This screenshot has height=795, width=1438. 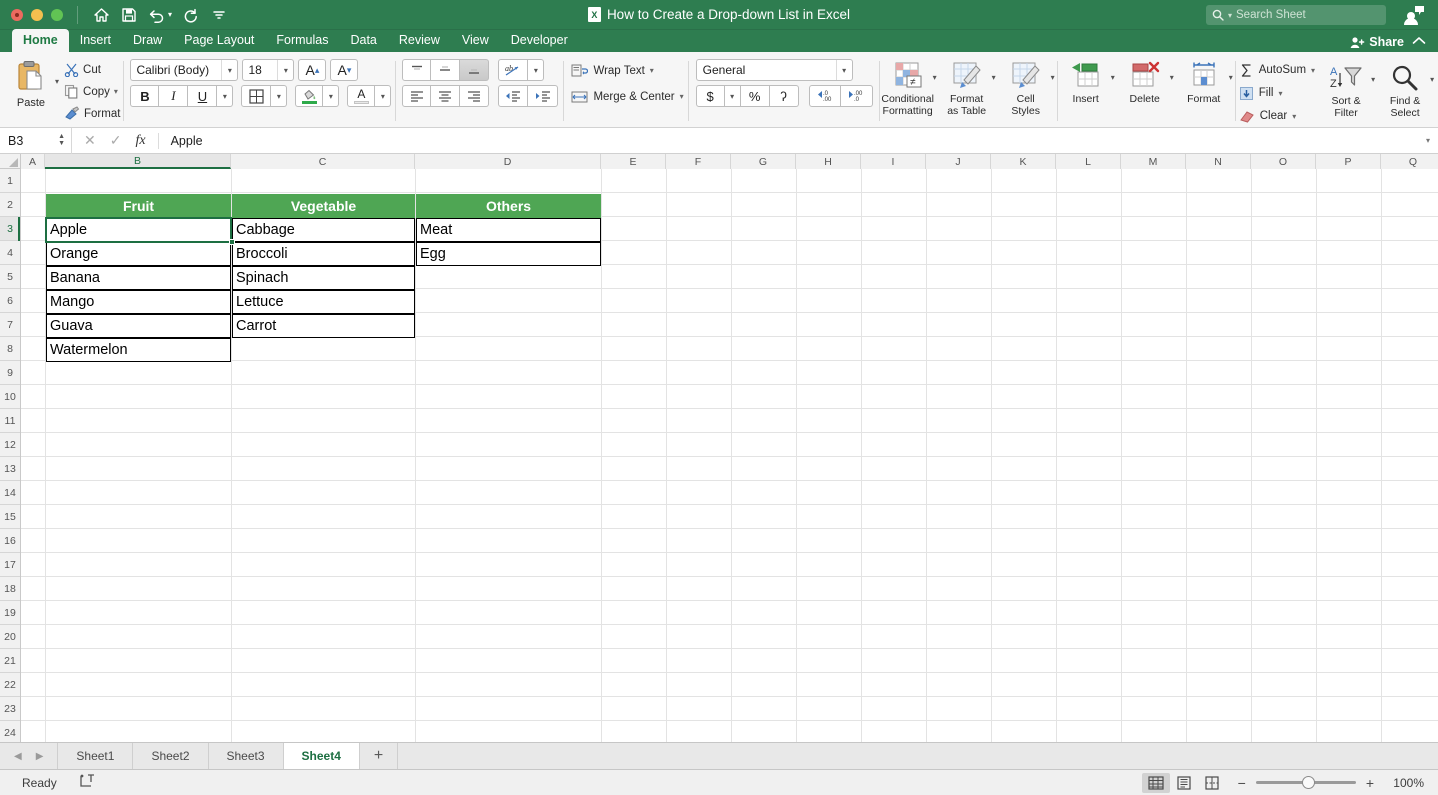 I want to click on table-header-cell: Fruit, so click(x=138, y=206).